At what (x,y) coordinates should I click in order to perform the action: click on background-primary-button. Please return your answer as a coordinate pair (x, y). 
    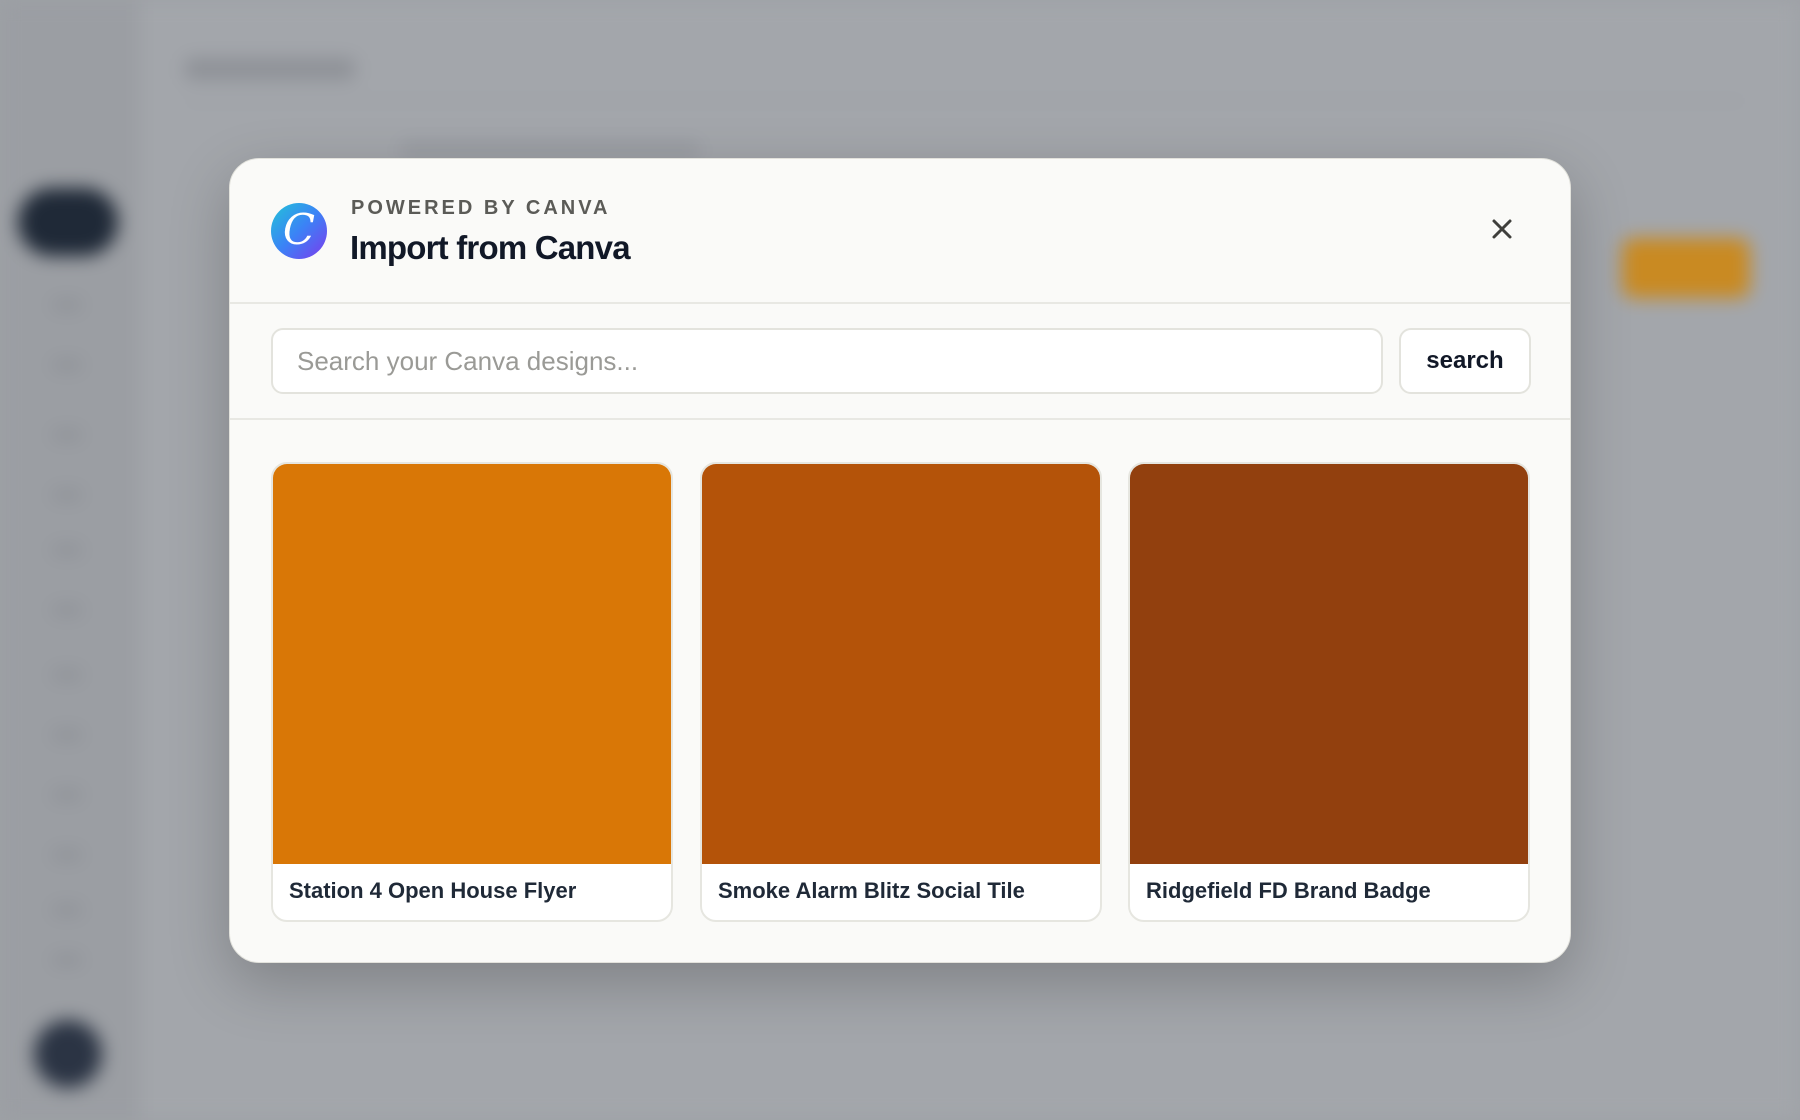
    Looking at the image, I should click on (1686, 268).